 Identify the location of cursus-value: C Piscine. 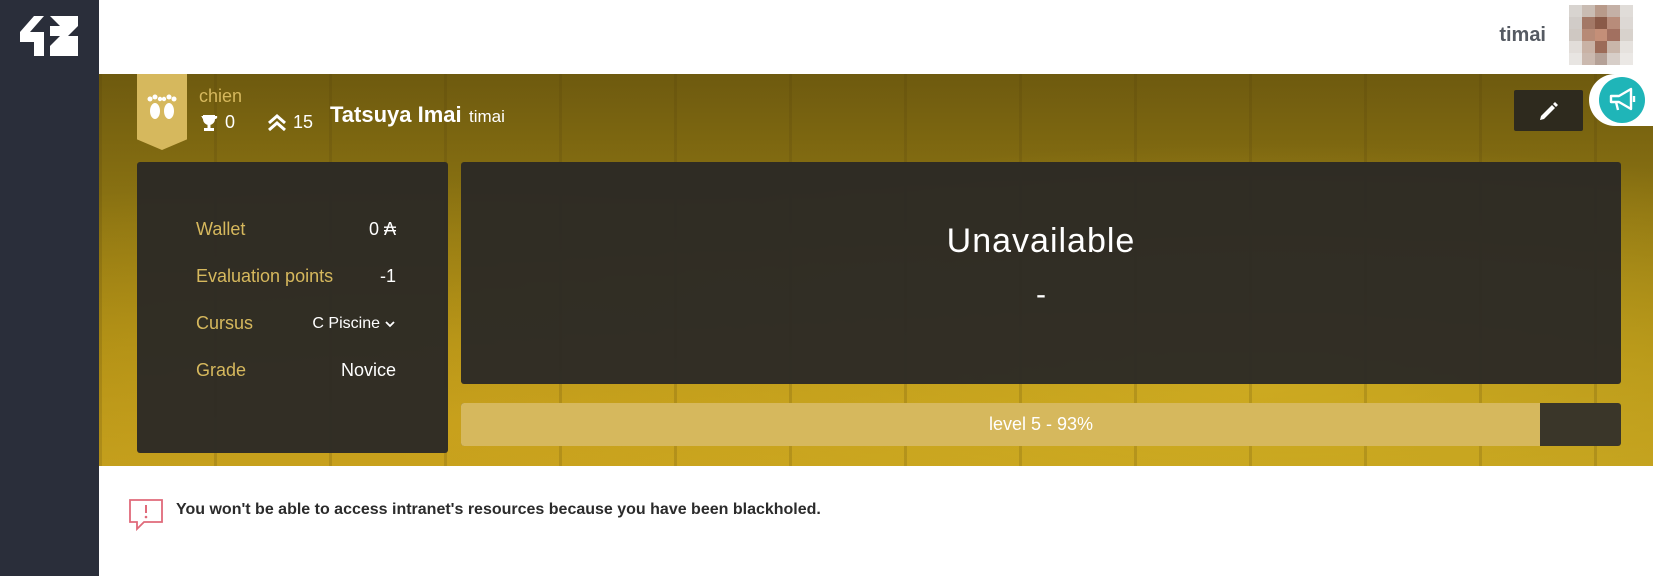
(346, 323).